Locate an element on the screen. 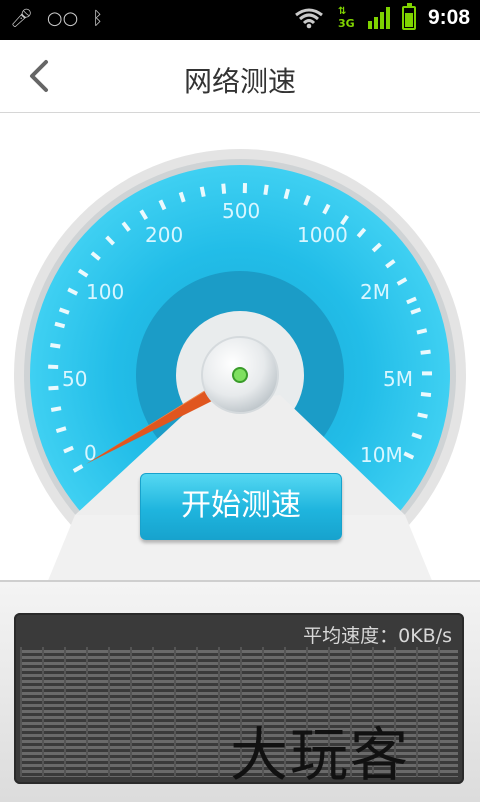 The width and height of the screenshot is (480, 802). tick-label-5m: 5M is located at coordinates (398, 379).